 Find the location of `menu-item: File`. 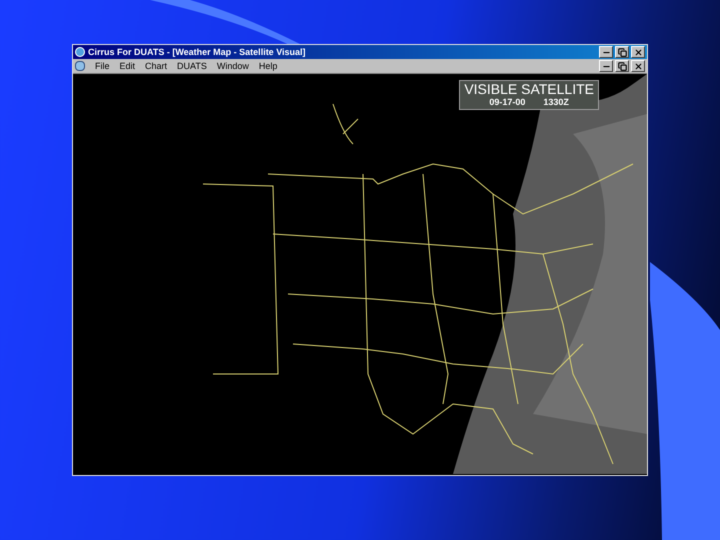

menu-item: File is located at coordinates (102, 66).